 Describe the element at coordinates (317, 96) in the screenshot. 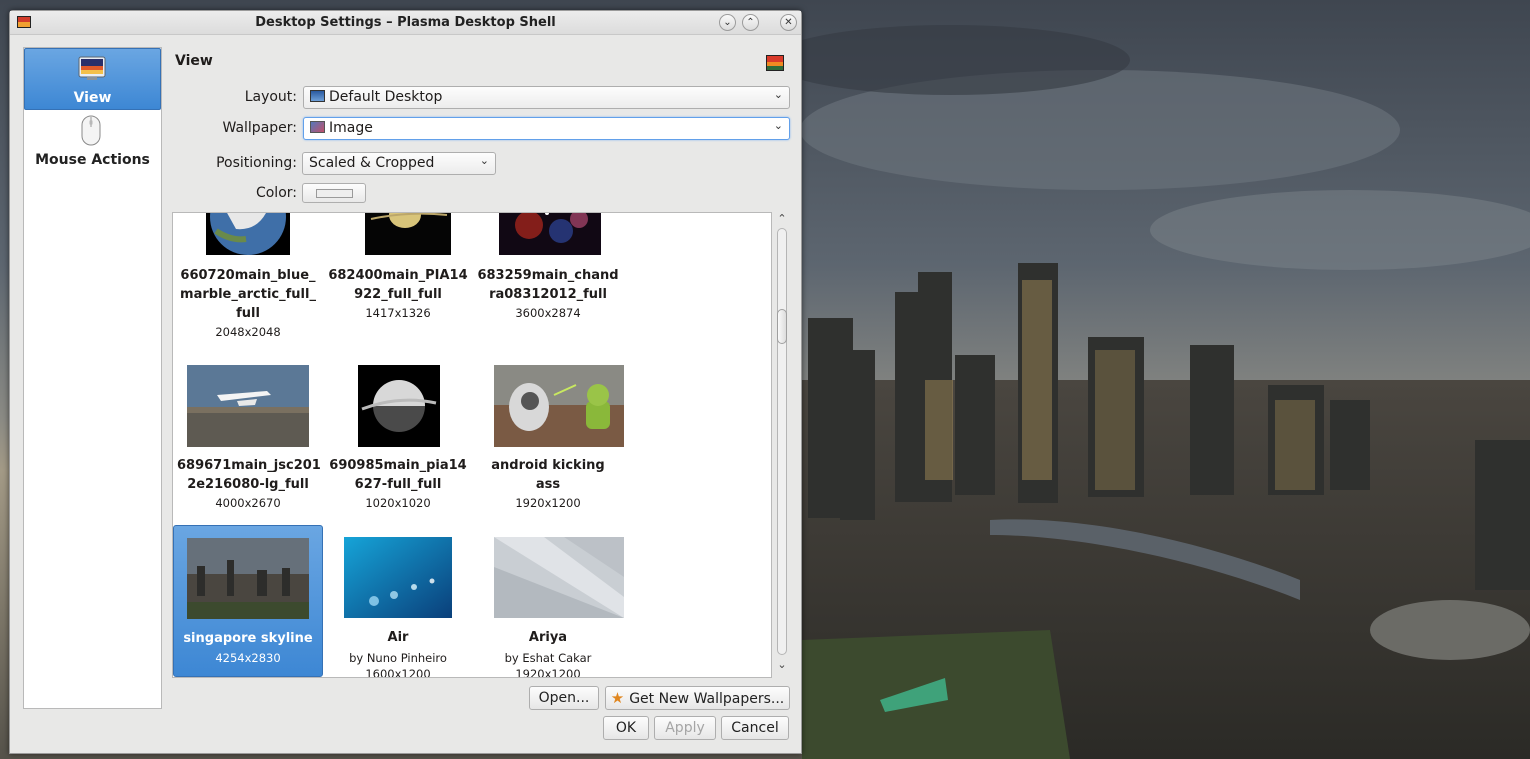

I see `desktop-icon` at that location.